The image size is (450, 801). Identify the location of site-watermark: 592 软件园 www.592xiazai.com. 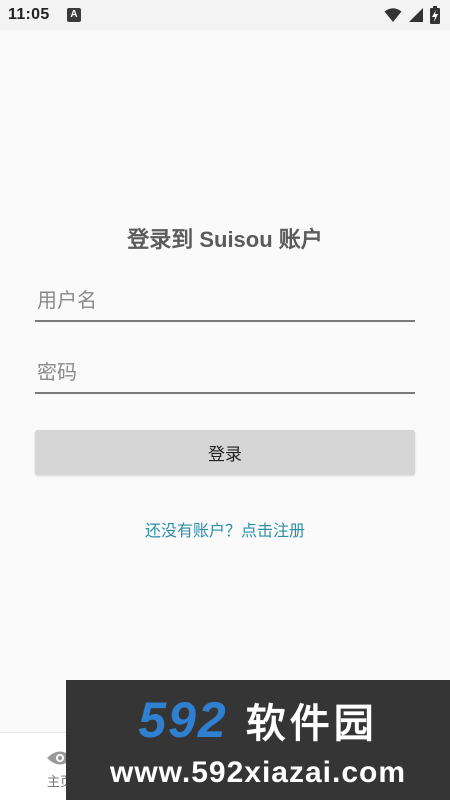
(258, 740).